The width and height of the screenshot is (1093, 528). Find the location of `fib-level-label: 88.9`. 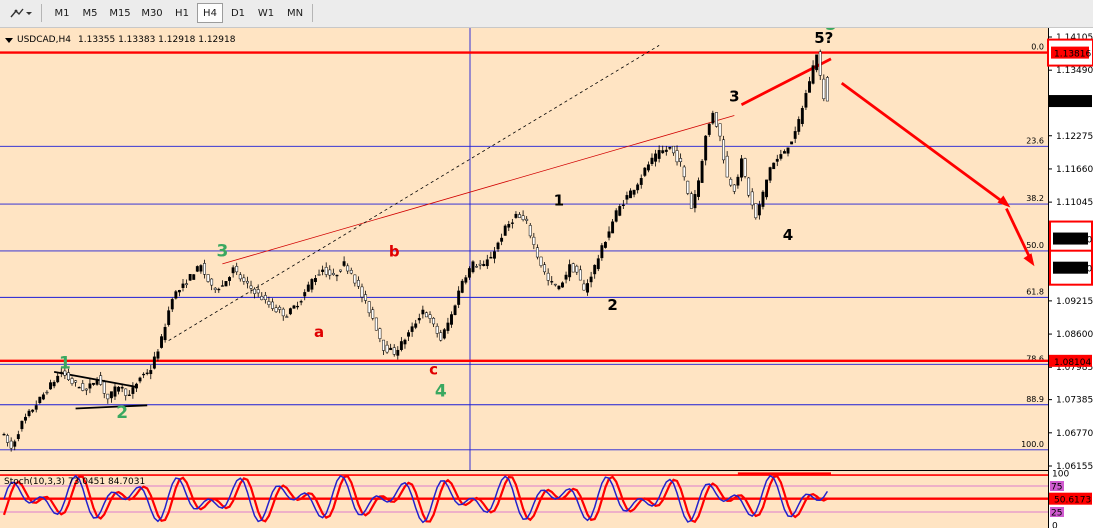

fib-level-label: 88.9 is located at coordinates (1035, 399).